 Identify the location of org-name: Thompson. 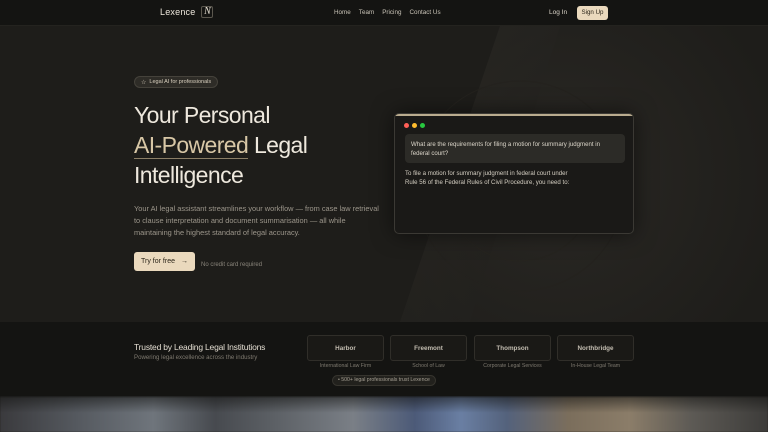
(512, 348).